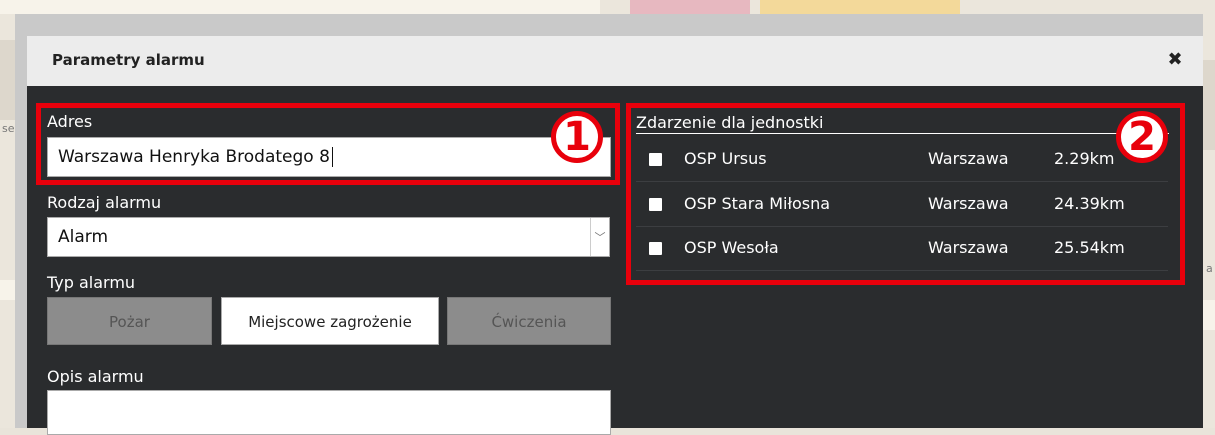  Describe the element at coordinates (328, 237) in the screenshot. I see `alarm-kind-select: Alarm ﹀` at that location.